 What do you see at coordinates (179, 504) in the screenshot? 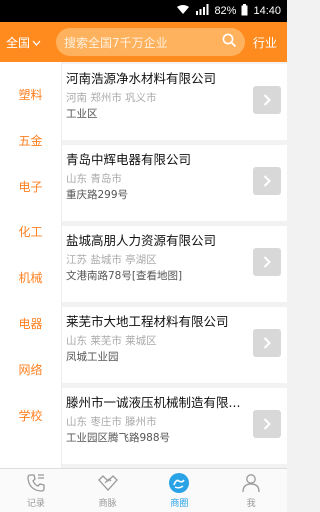
I see `tab-label: 商圈` at bounding box center [179, 504].